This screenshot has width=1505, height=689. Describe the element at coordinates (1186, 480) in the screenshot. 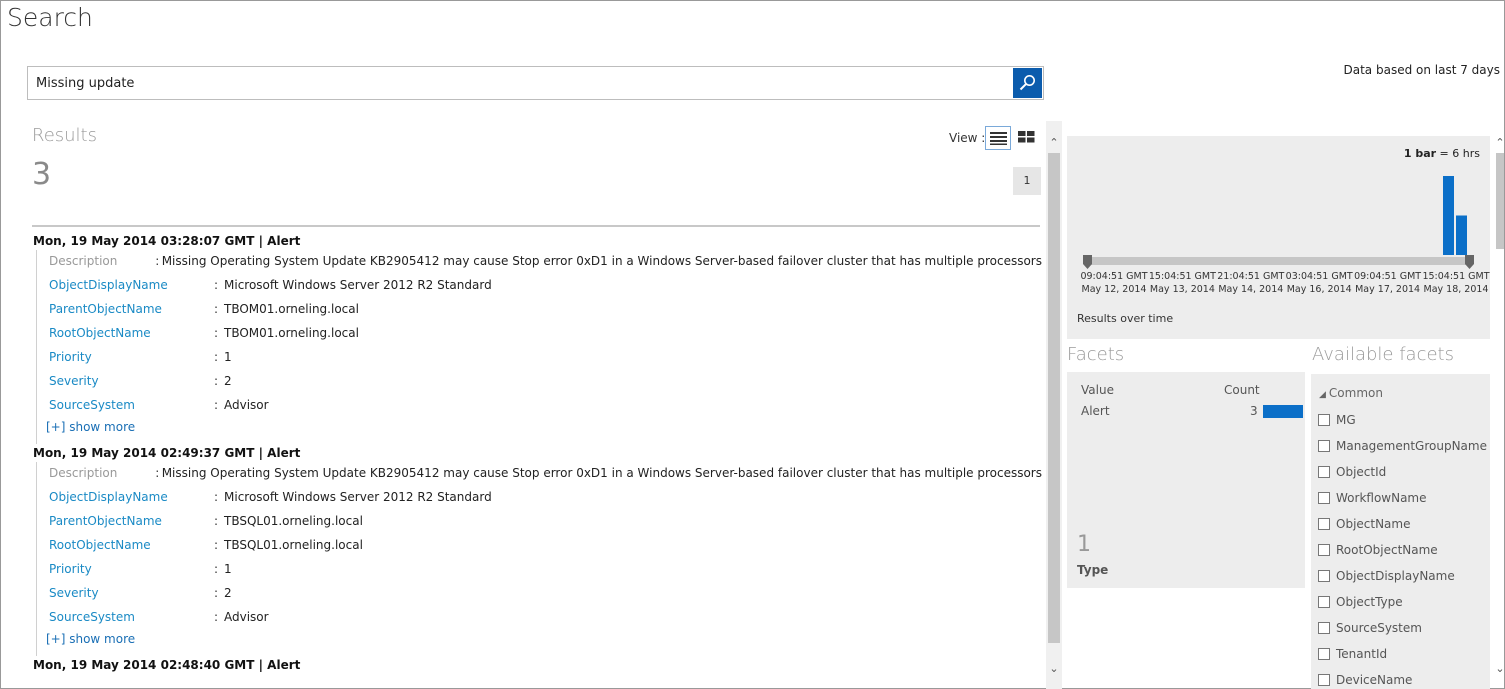

I see `facets-panel: Value Count Alert 3 1 Type` at that location.